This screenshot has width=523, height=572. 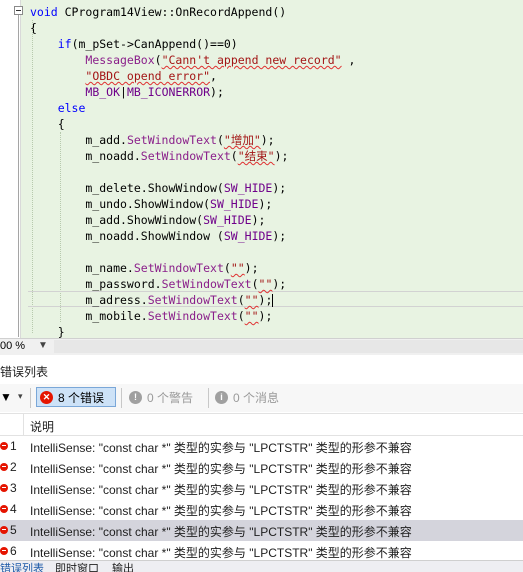 I want to click on error-list-toolbar: ▼ ▾ ✕ 8 个错误 ! 0 个警告 i 0 个消息, so click(x=261, y=398).